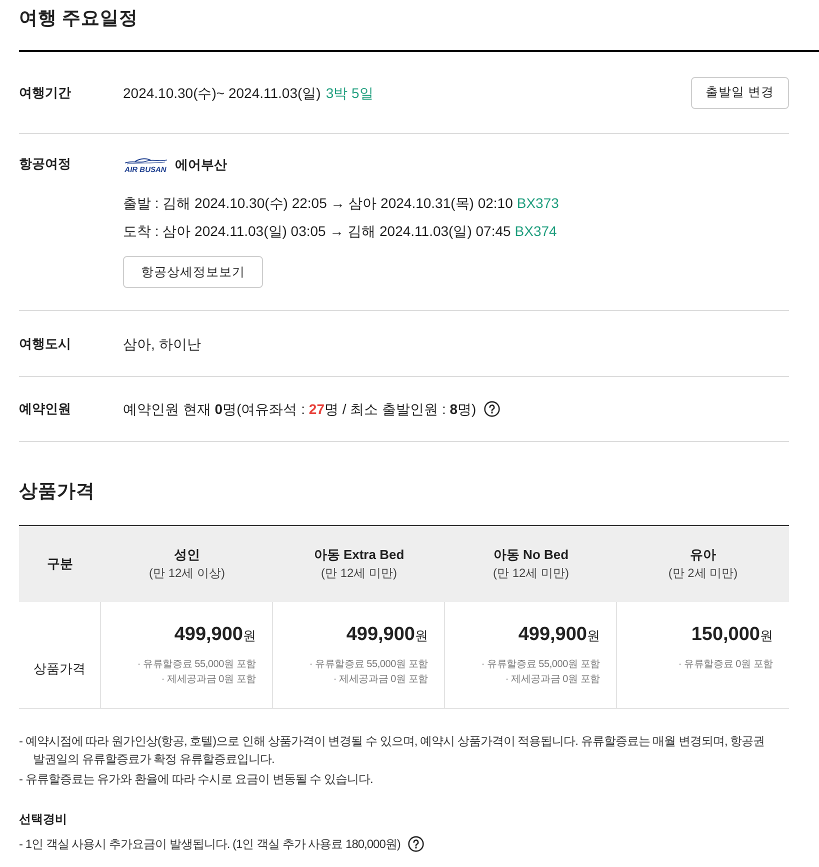  I want to click on flight-leg: 도착 : 삼아 2024.11.03(일) 03:05 → 김해 2024.11.03(일) 07:45, so click(317, 231).